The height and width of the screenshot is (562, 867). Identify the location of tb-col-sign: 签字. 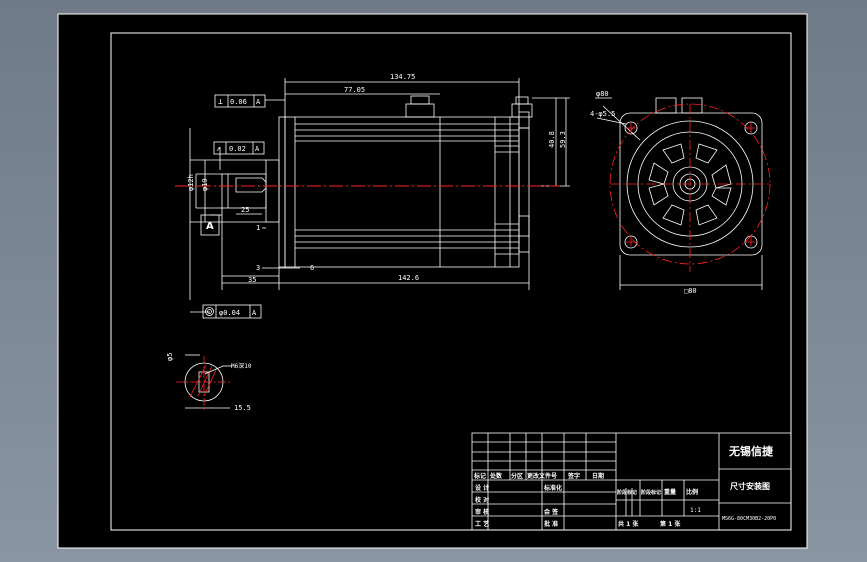
(573, 476).